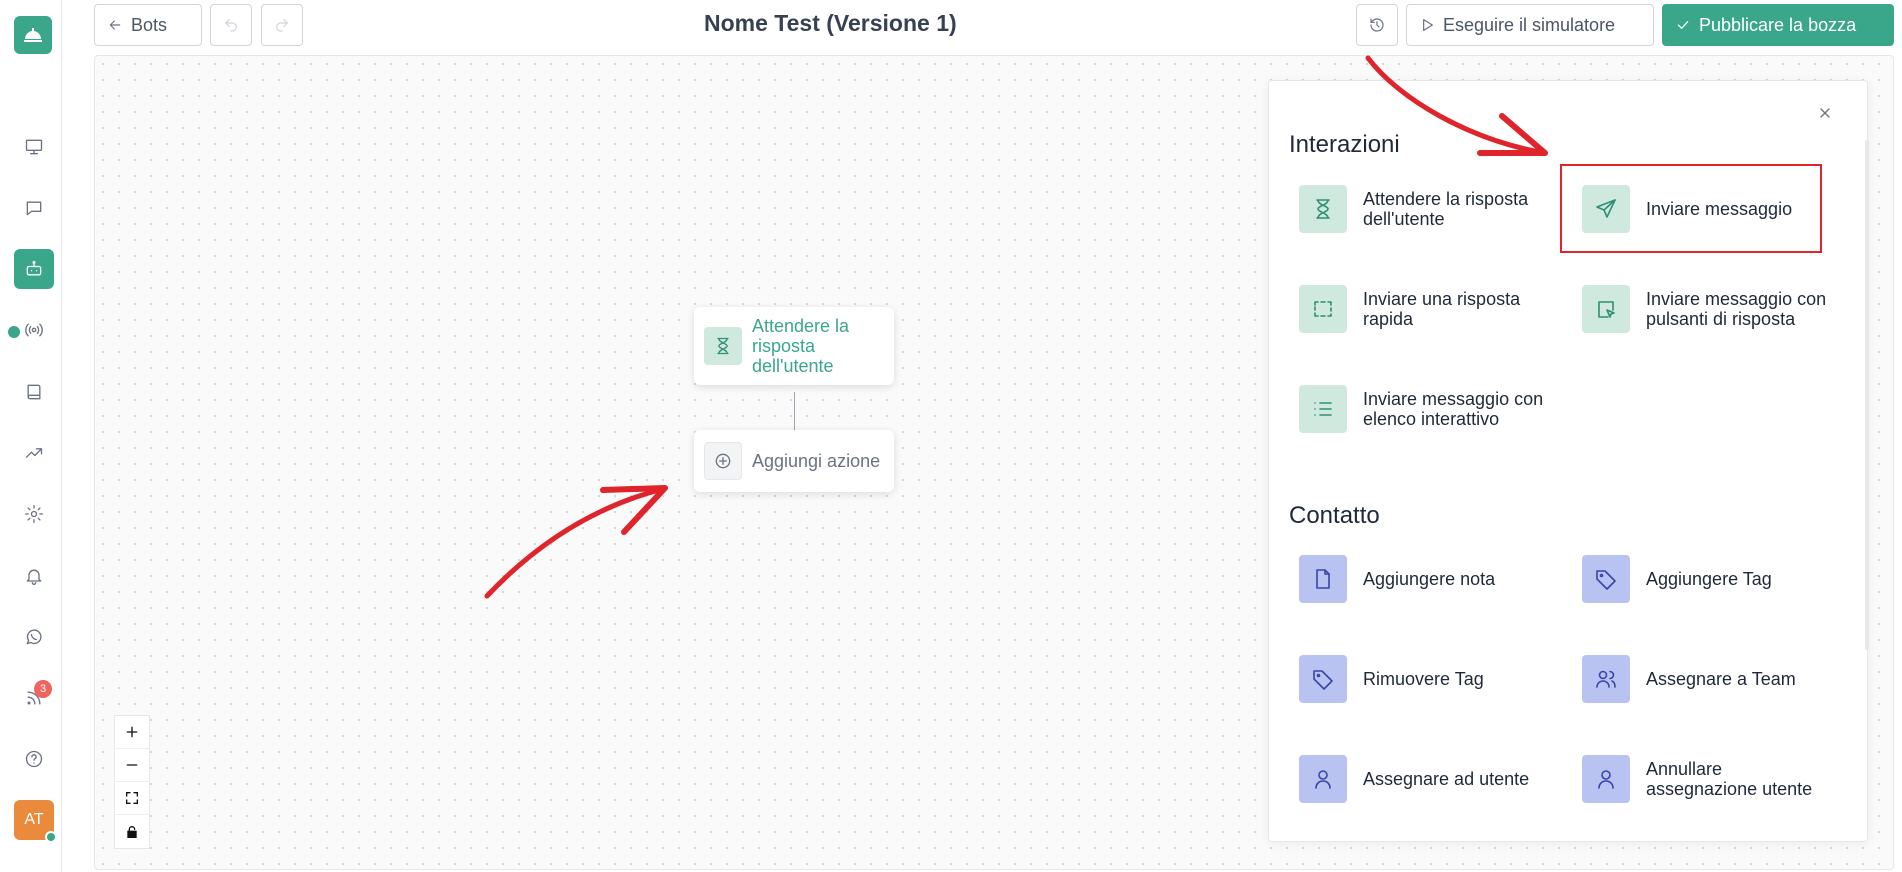 This screenshot has width=1902, height=872. I want to click on flow-node-label: Attendere la risposta dell'utente, so click(801, 346).